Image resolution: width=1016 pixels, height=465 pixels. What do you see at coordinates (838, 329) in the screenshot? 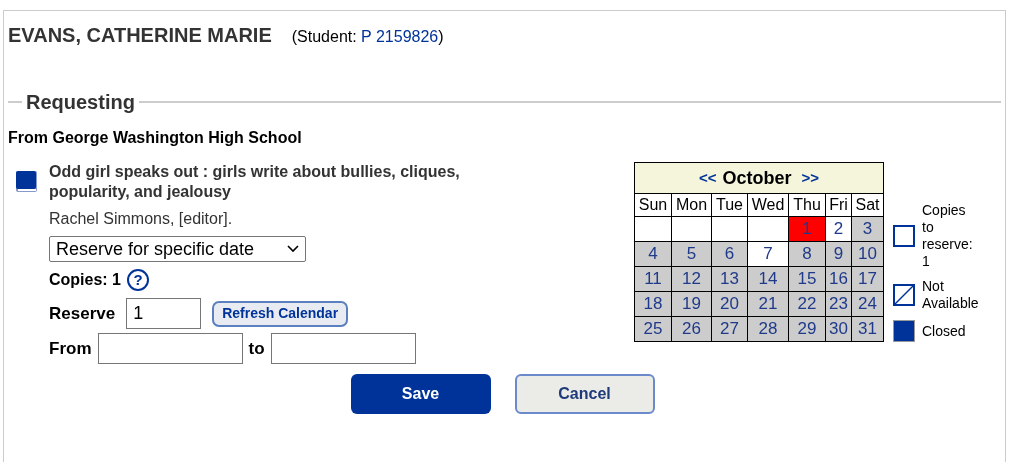
I see `calendar-day: 30` at bounding box center [838, 329].